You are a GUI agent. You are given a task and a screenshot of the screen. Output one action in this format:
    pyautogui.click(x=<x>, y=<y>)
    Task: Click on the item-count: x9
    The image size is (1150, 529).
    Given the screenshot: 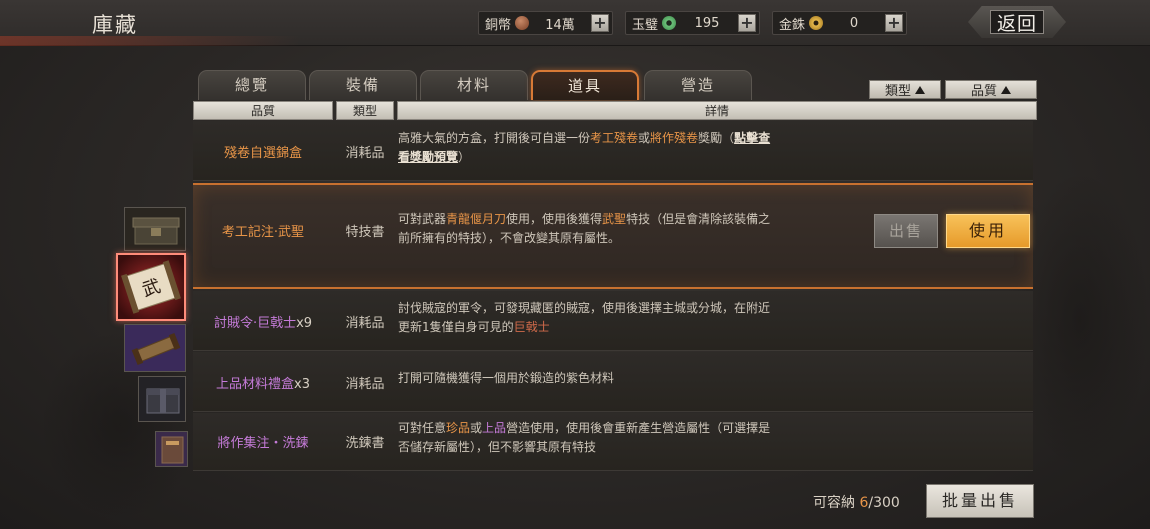 What is the action you would take?
    pyautogui.click(x=304, y=323)
    